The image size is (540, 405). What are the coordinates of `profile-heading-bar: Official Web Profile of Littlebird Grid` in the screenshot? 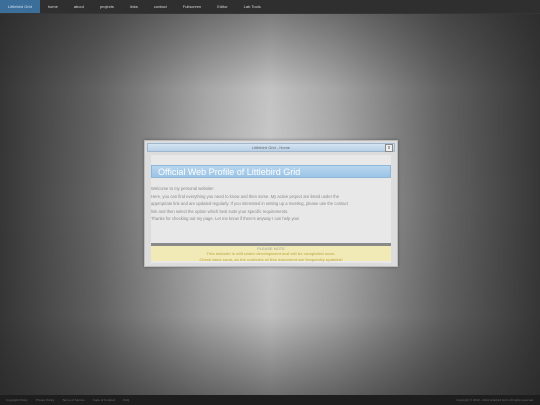 It's located at (271, 171).